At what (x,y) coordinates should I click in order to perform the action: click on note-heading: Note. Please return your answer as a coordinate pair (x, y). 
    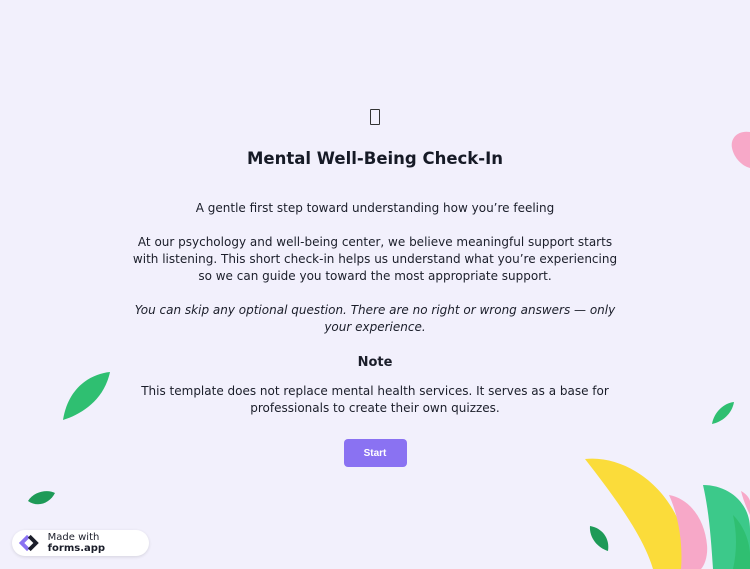
    Looking at the image, I should click on (375, 362).